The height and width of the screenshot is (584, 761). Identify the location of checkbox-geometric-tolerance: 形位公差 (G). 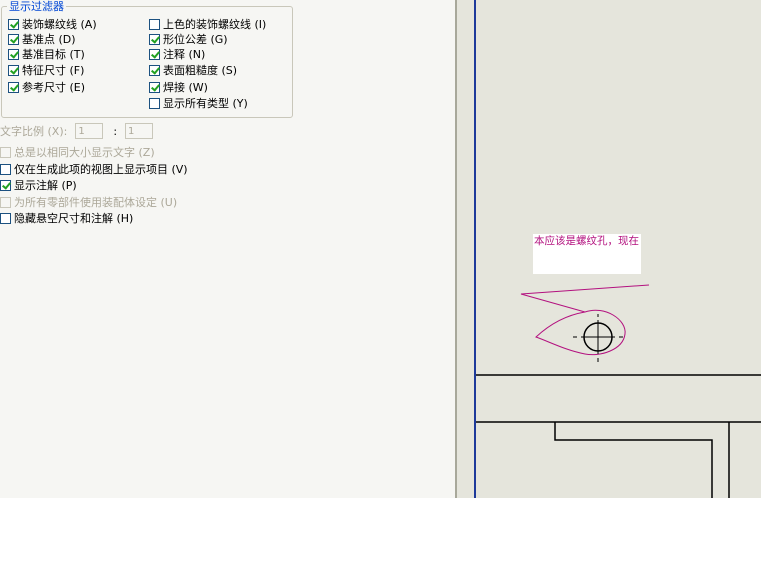
(188, 39).